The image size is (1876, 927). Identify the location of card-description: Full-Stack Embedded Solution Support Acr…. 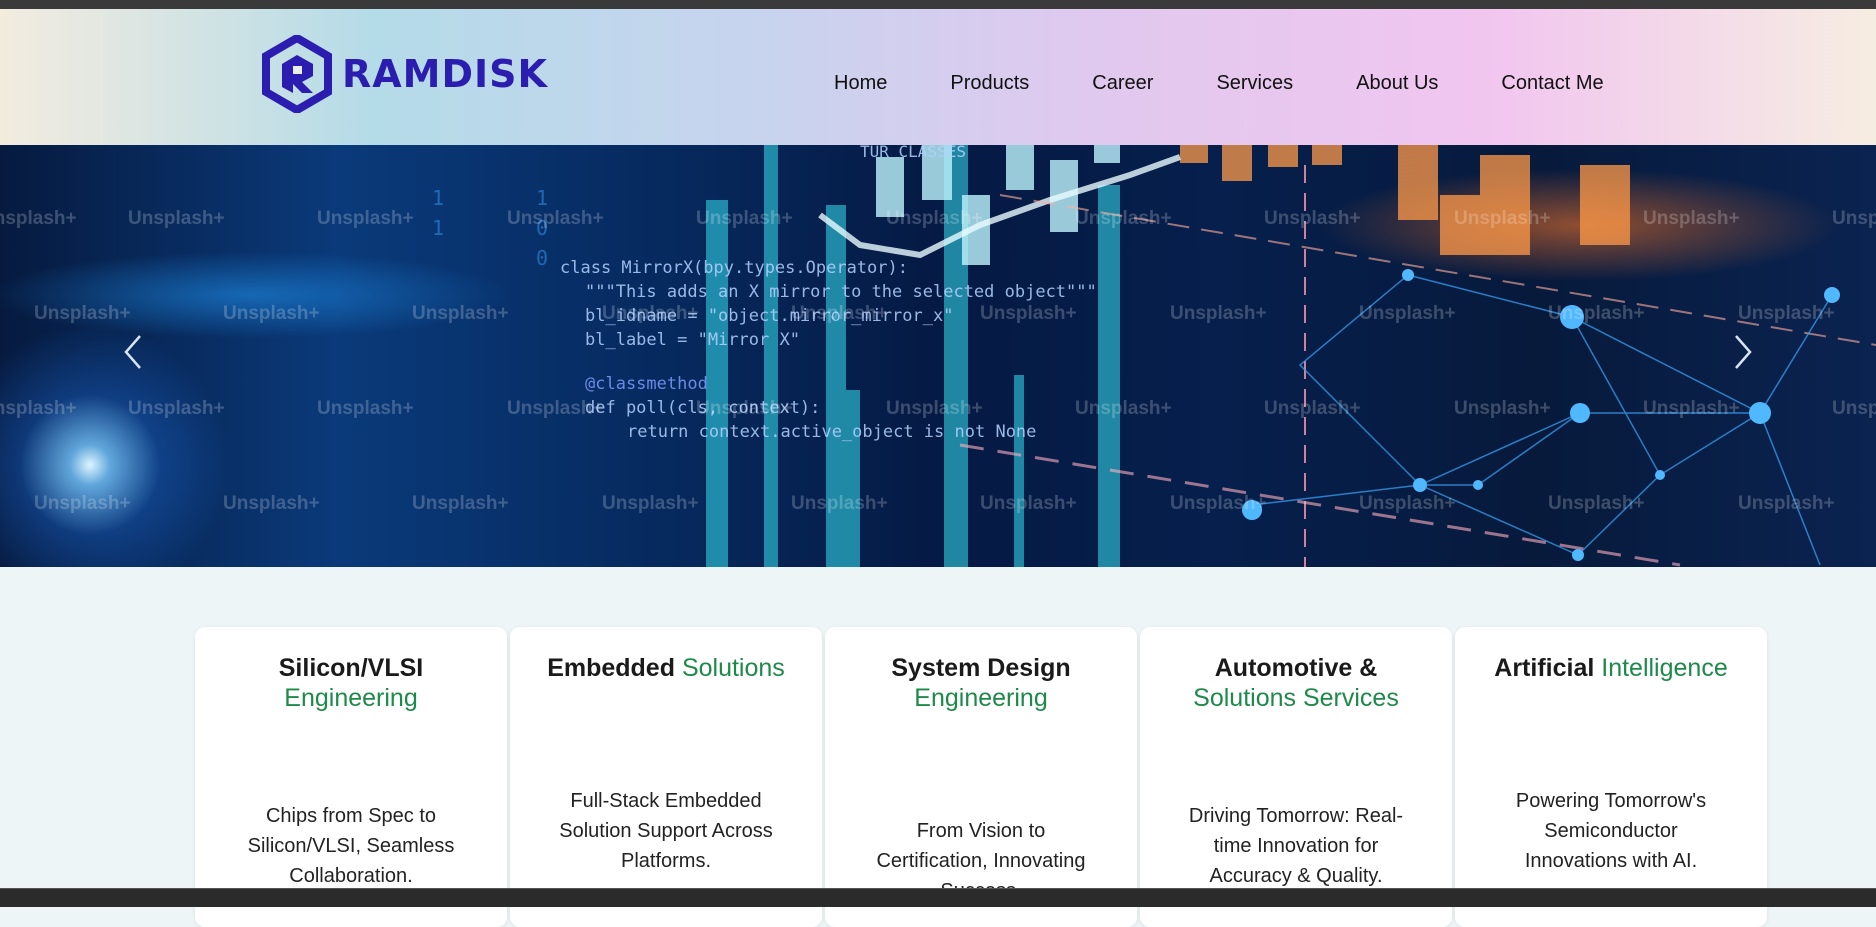
(666, 831).